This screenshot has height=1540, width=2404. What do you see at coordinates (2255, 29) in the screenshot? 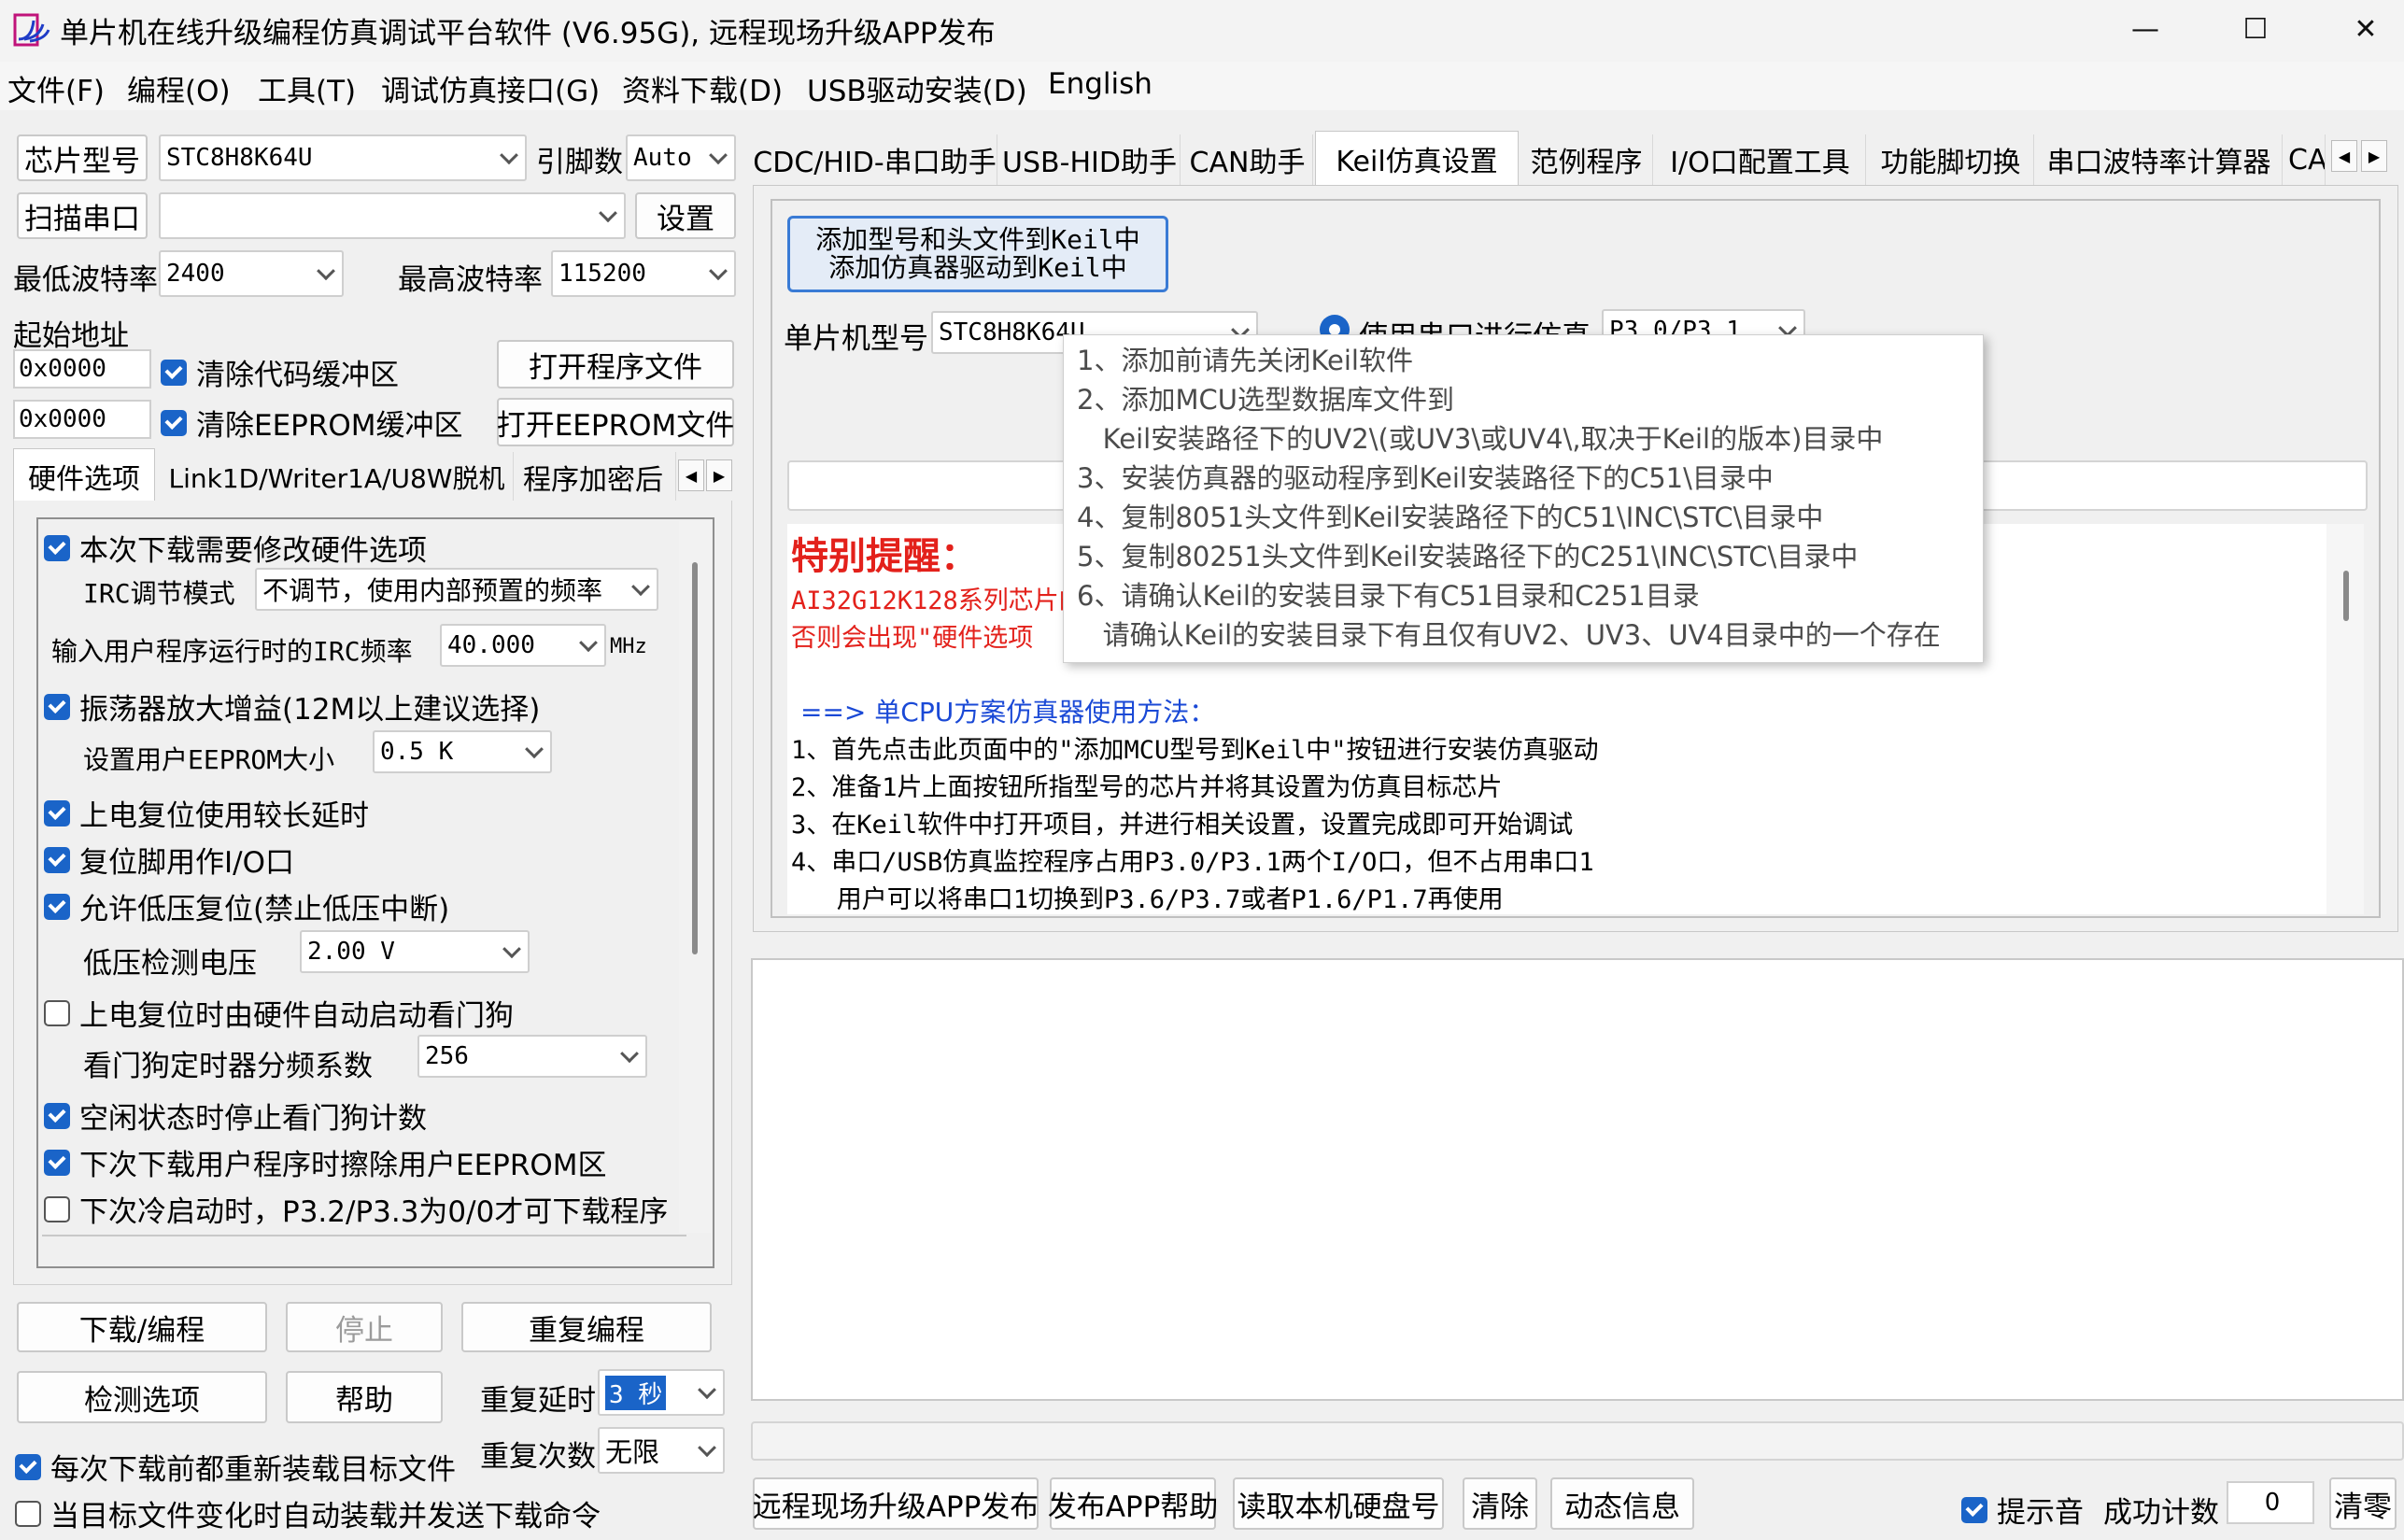
I see `maximize-button: ☐` at bounding box center [2255, 29].